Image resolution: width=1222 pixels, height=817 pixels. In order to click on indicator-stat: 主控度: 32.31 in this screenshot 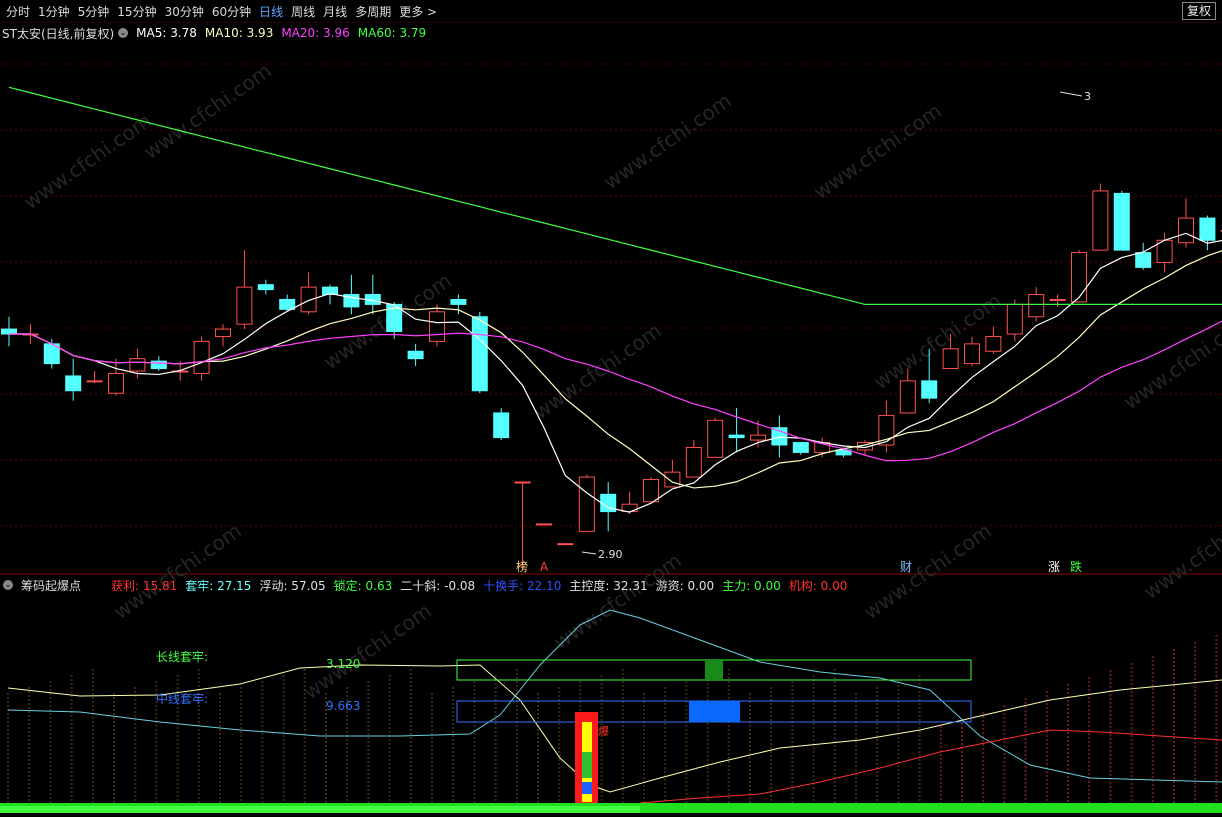, I will do `click(608, 585)`.